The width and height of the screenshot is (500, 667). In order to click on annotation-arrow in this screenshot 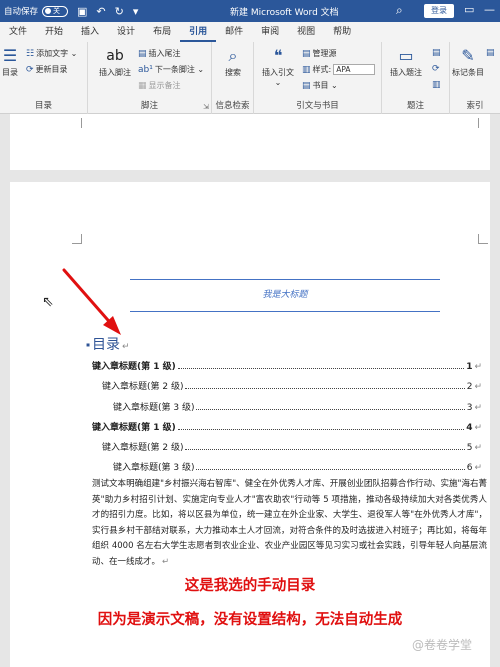, I will do `click(91, 301)`.